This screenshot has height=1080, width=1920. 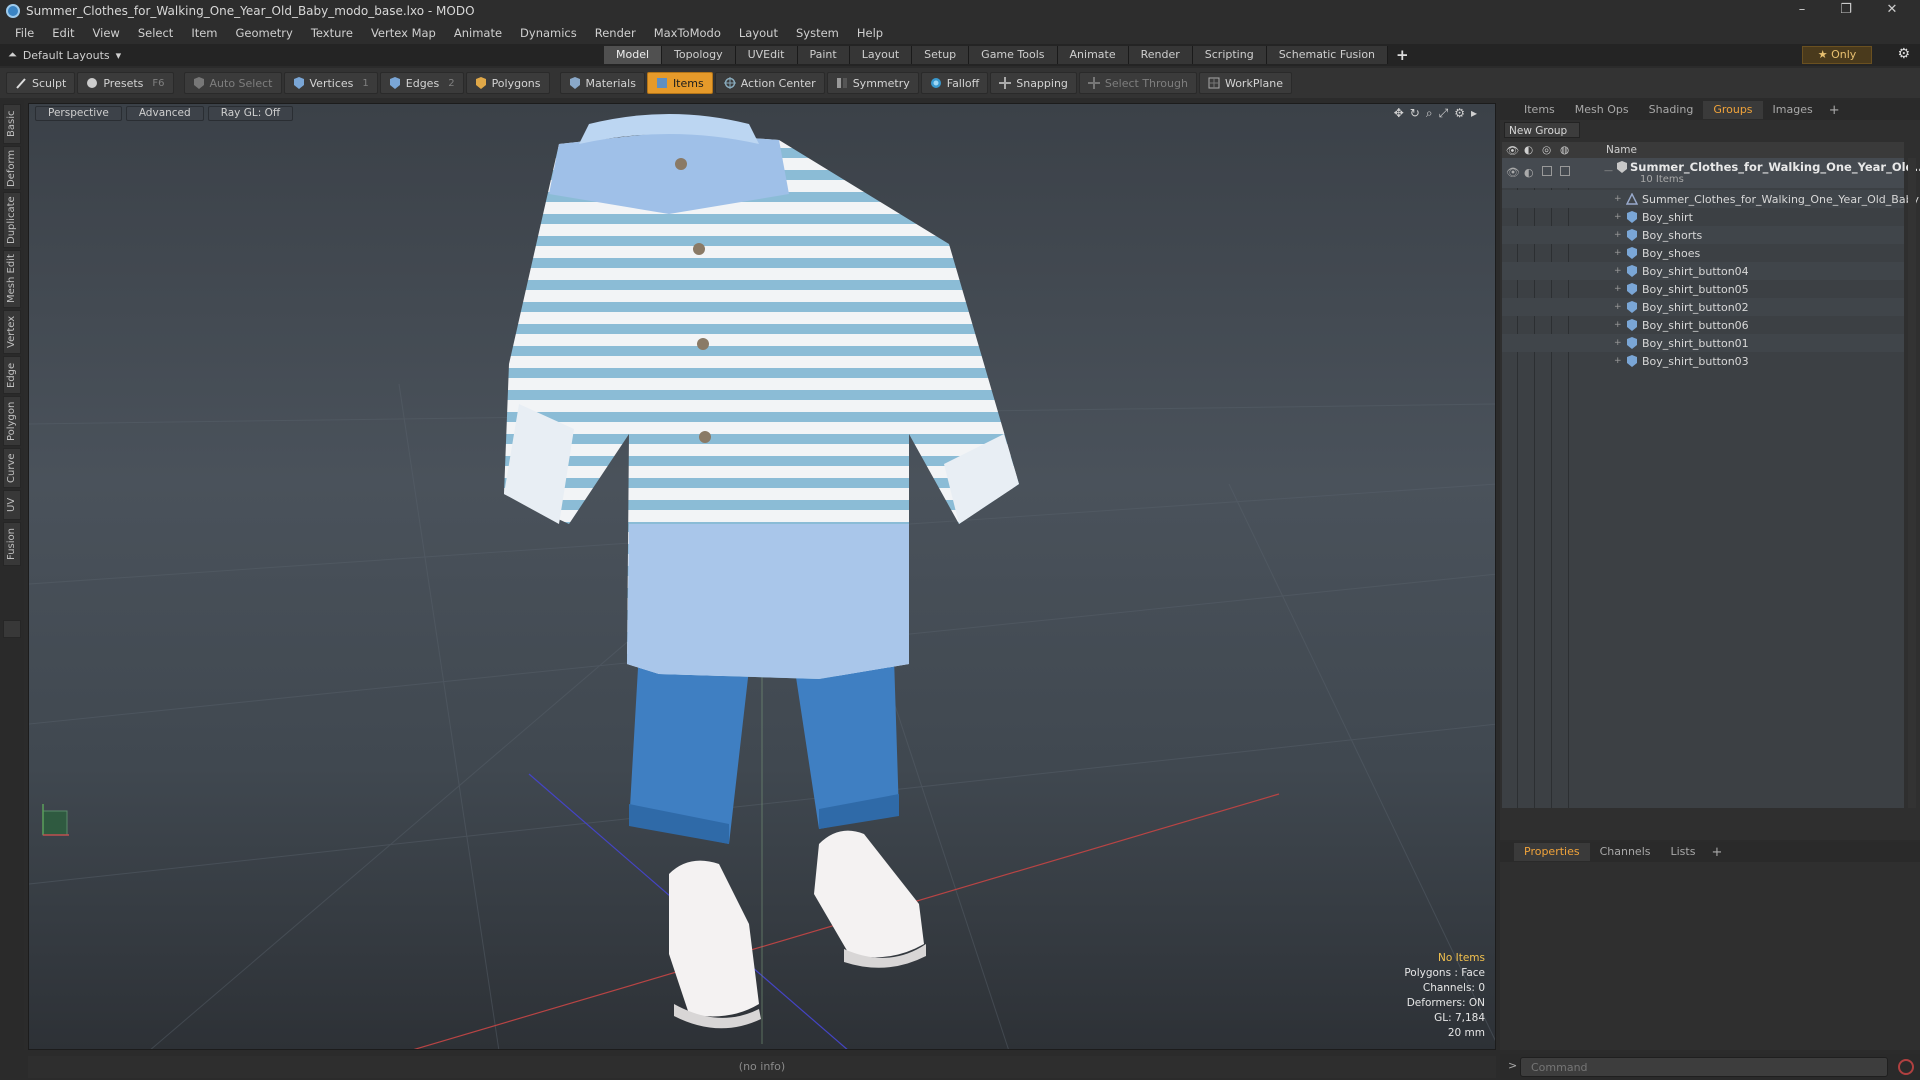 I want to click on rotate-icon: ↻, so click(x=1415, y=113).